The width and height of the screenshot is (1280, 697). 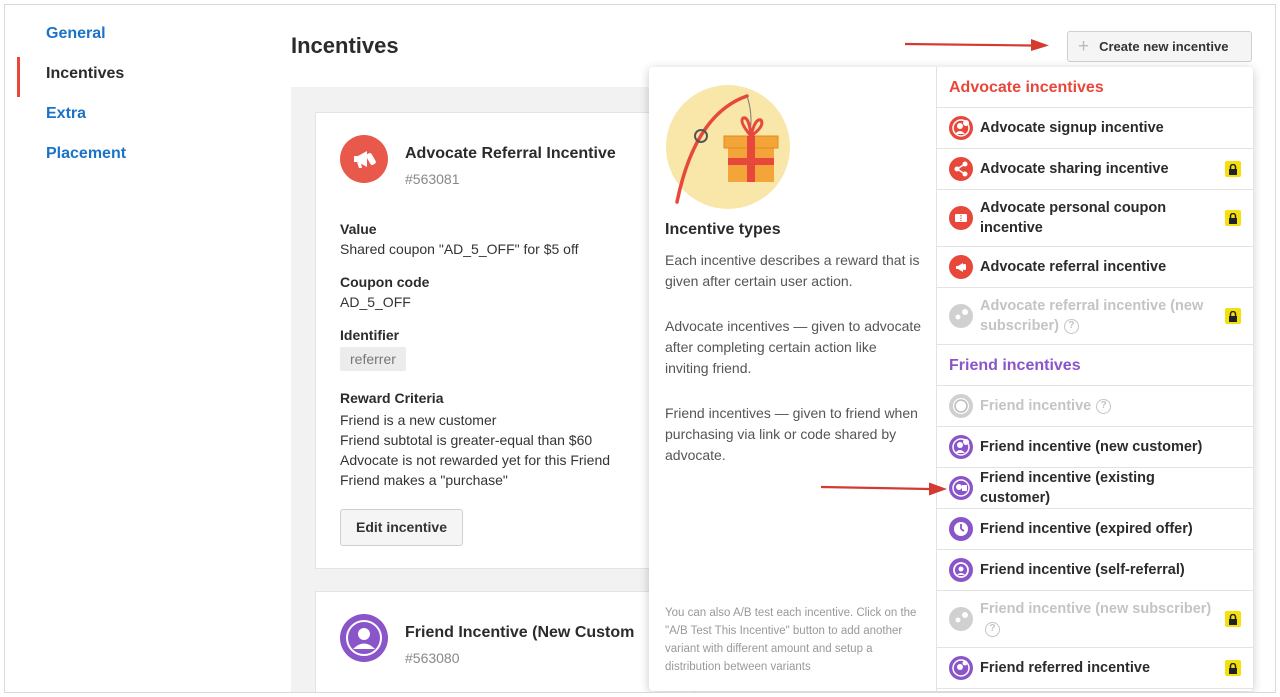 I want to click on menu-item-label: Friend incentive (existing customer), so click(x=1067, y=488).